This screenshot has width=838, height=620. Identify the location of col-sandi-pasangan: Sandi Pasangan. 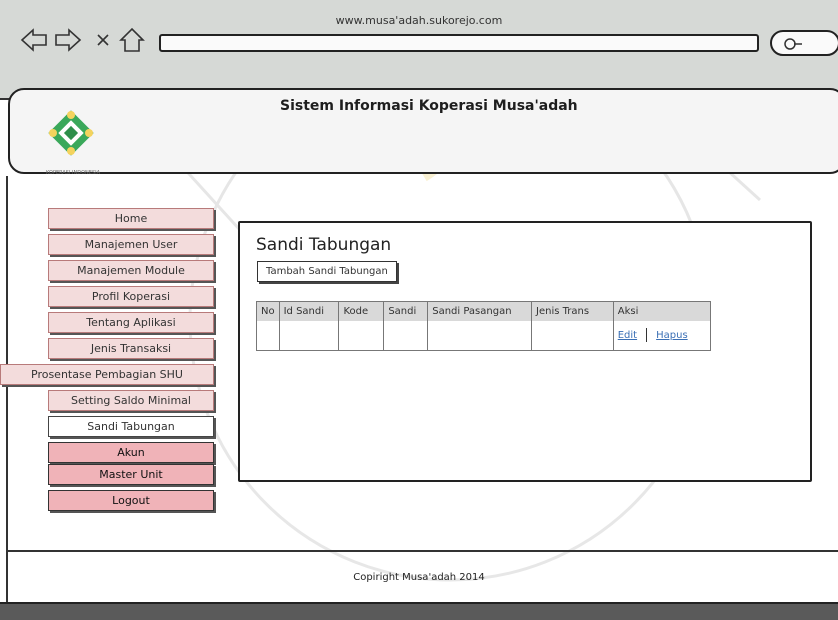
(479, 311).